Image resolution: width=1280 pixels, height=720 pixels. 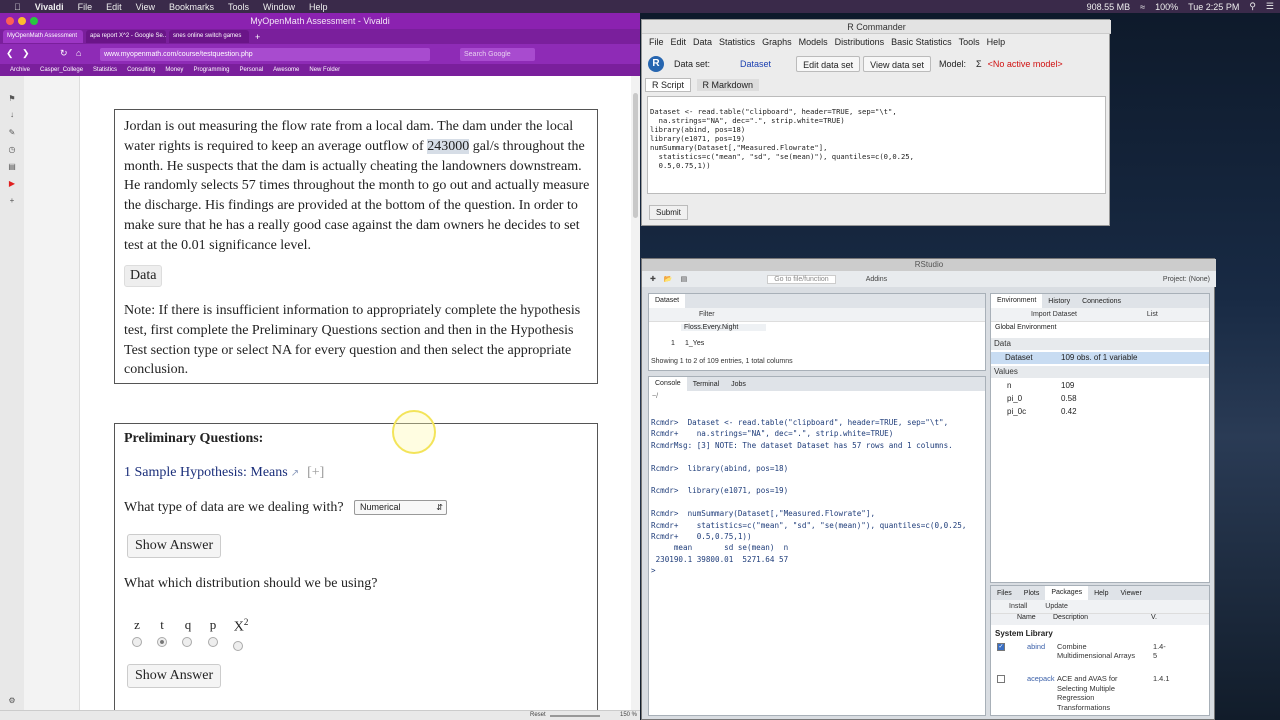 What do you see at coordinates (43, 36) in the screenshot?
I see `tab-myopenmath: MyOpenMath Assessment` at bounding box center [43, 36].